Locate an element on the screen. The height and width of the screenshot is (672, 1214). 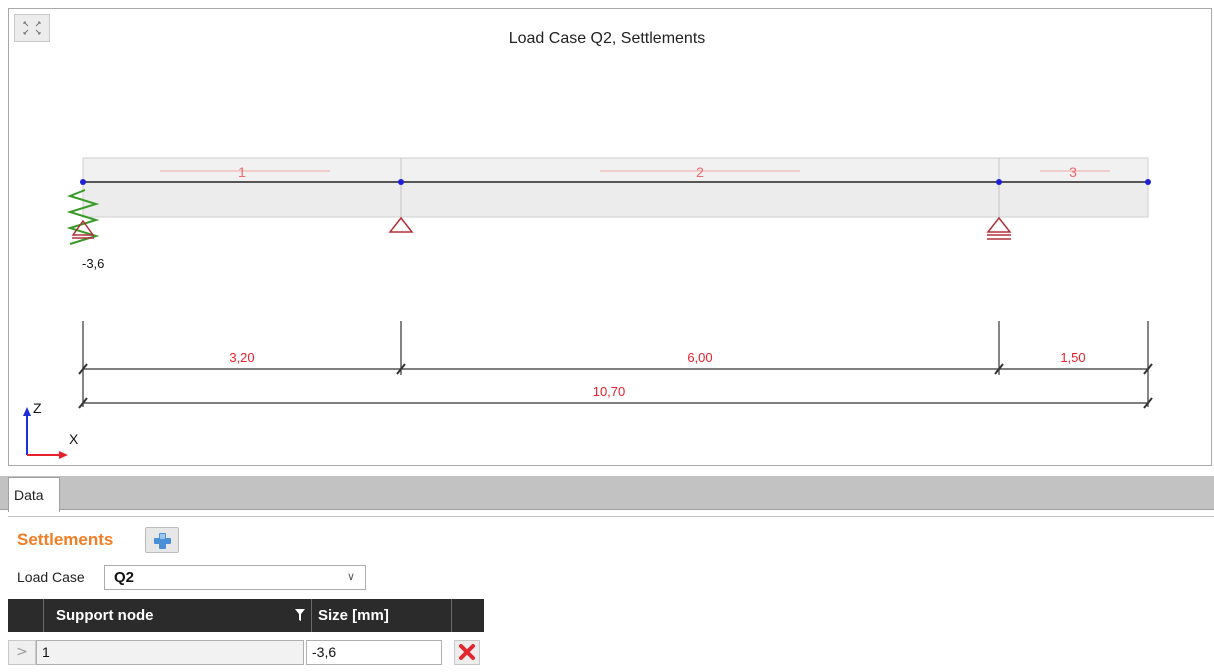
table-row: > 1 -3,6 is located at coordinates (246, 652).